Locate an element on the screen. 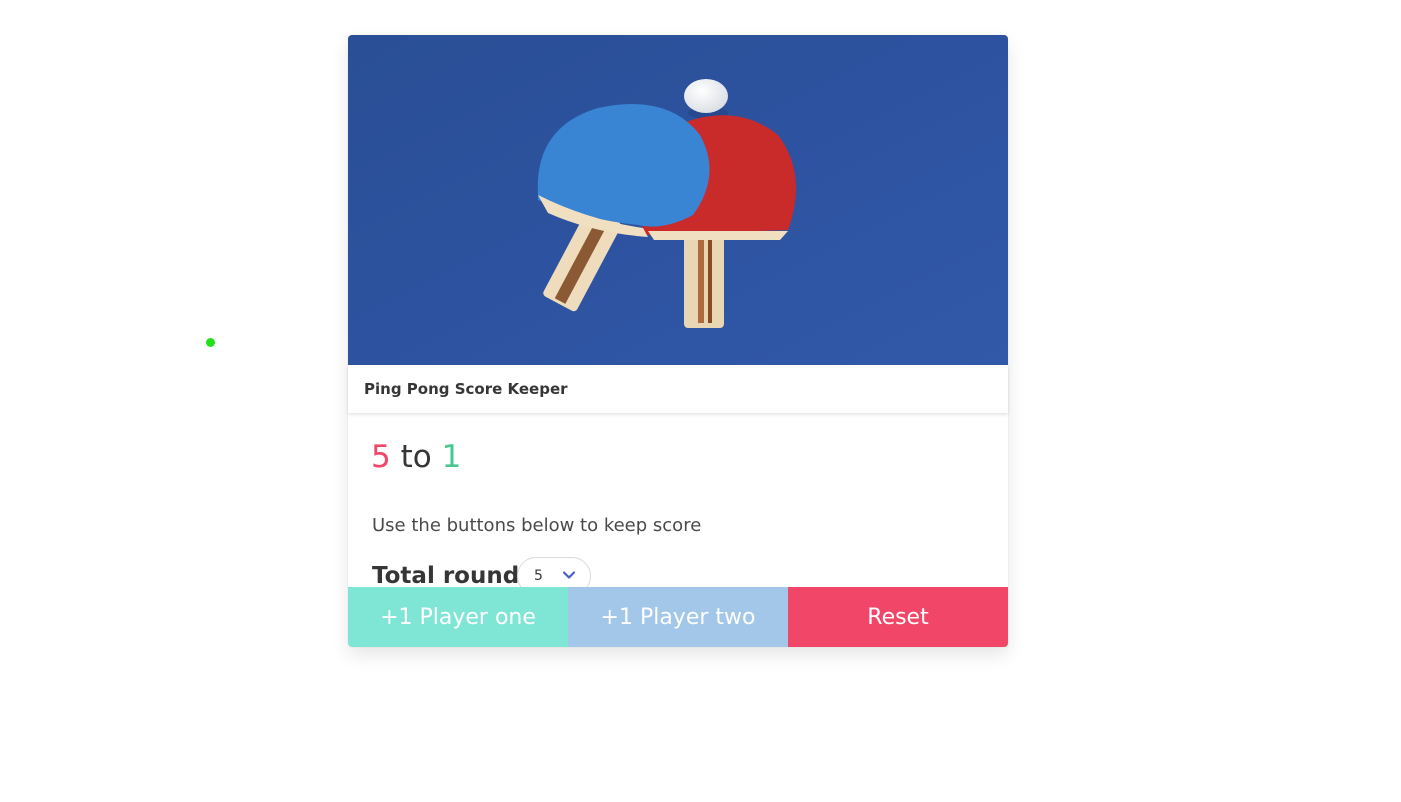 The height and width of the screenshot is (802, 1401). card-footer: +1 Player one +1 Player two Reset is located at coordinates (678, 617).